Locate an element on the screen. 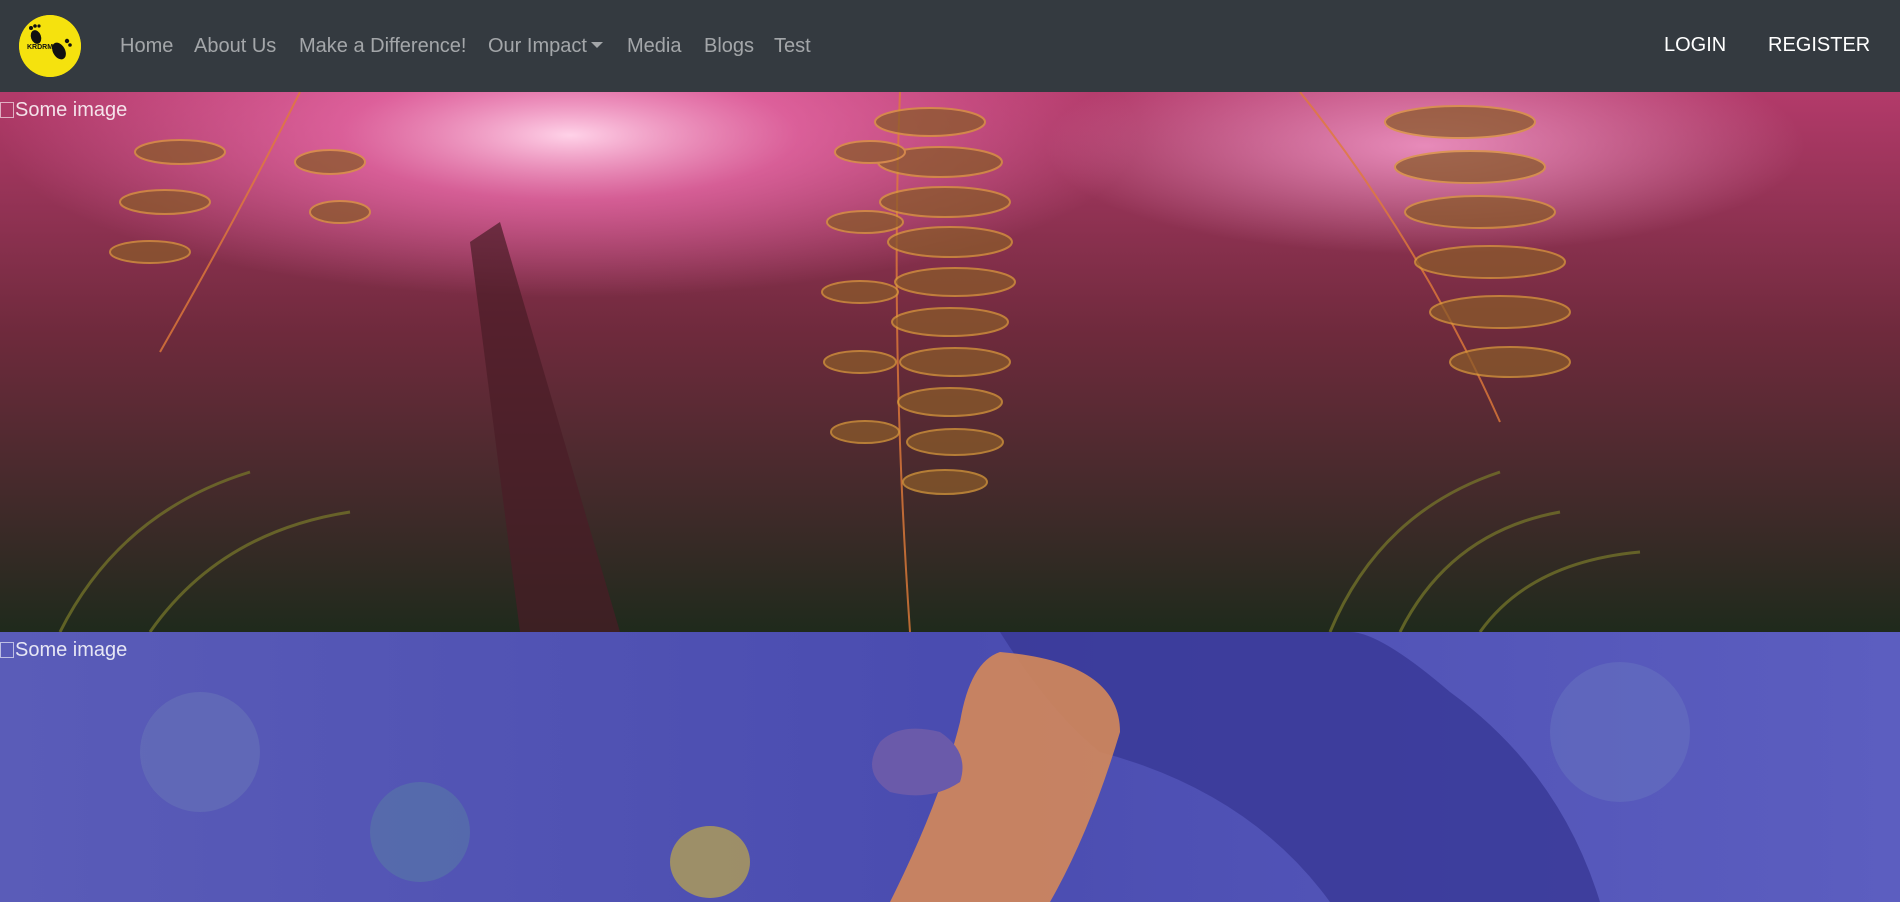 This screenshot has width=1900, height=902. nav-our-impact-dropdown: Our Impact is located at coordinates (545, 46).